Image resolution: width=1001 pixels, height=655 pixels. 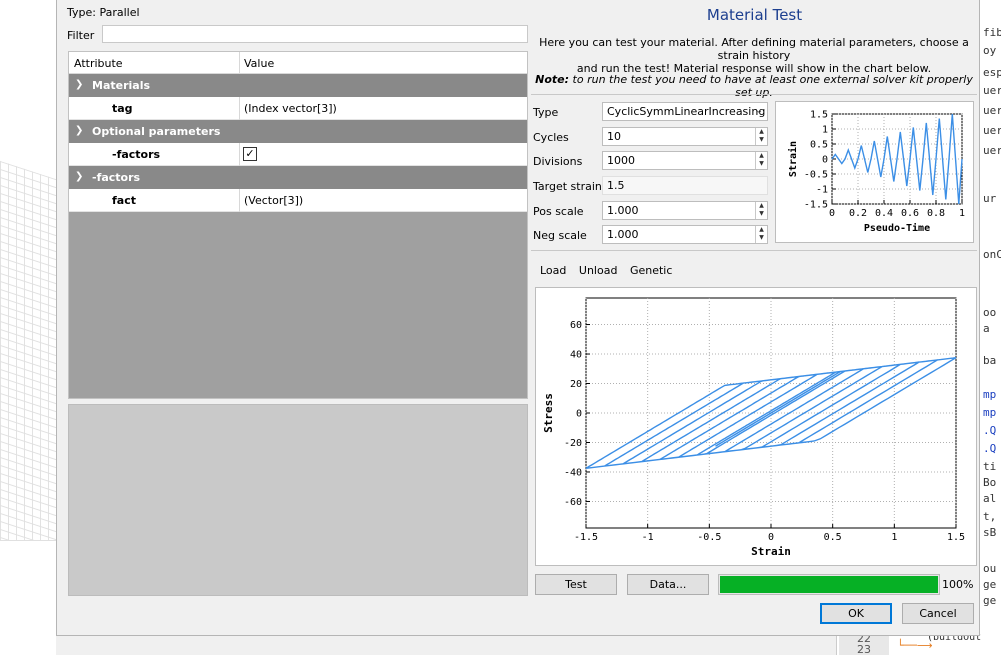 I want to click on x-tick-label: -1.5, so click(x=586, y=537).